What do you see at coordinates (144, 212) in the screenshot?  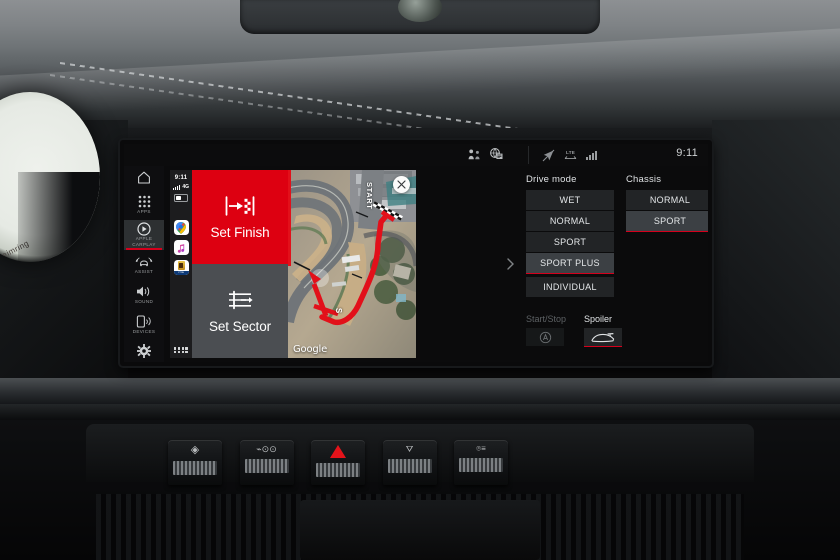 I see `sidebar-item-label: APPS` at bounding box center [144, 212].